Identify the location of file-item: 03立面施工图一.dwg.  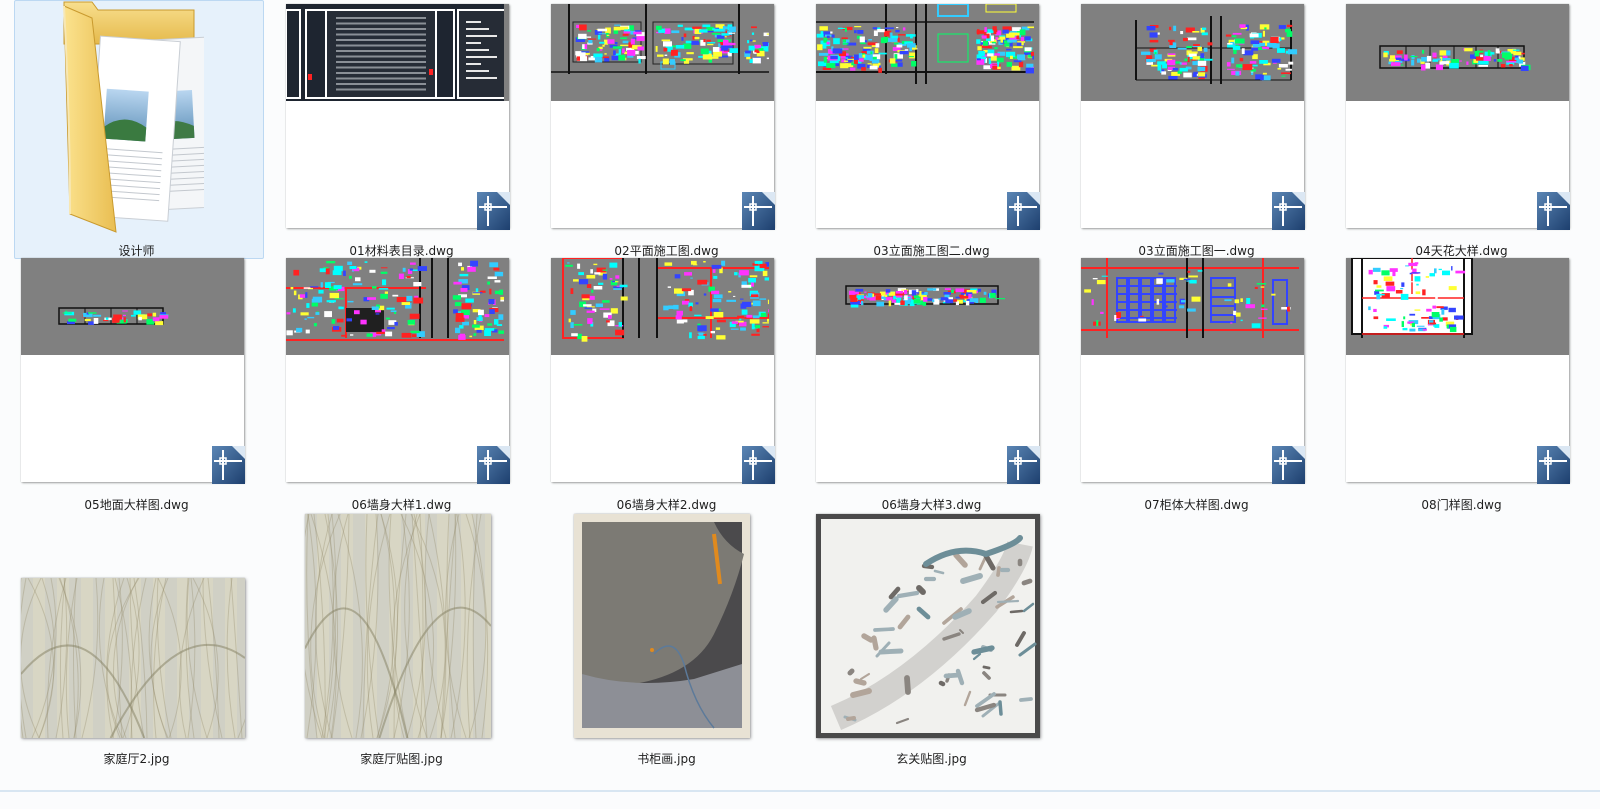
(1196, 134).